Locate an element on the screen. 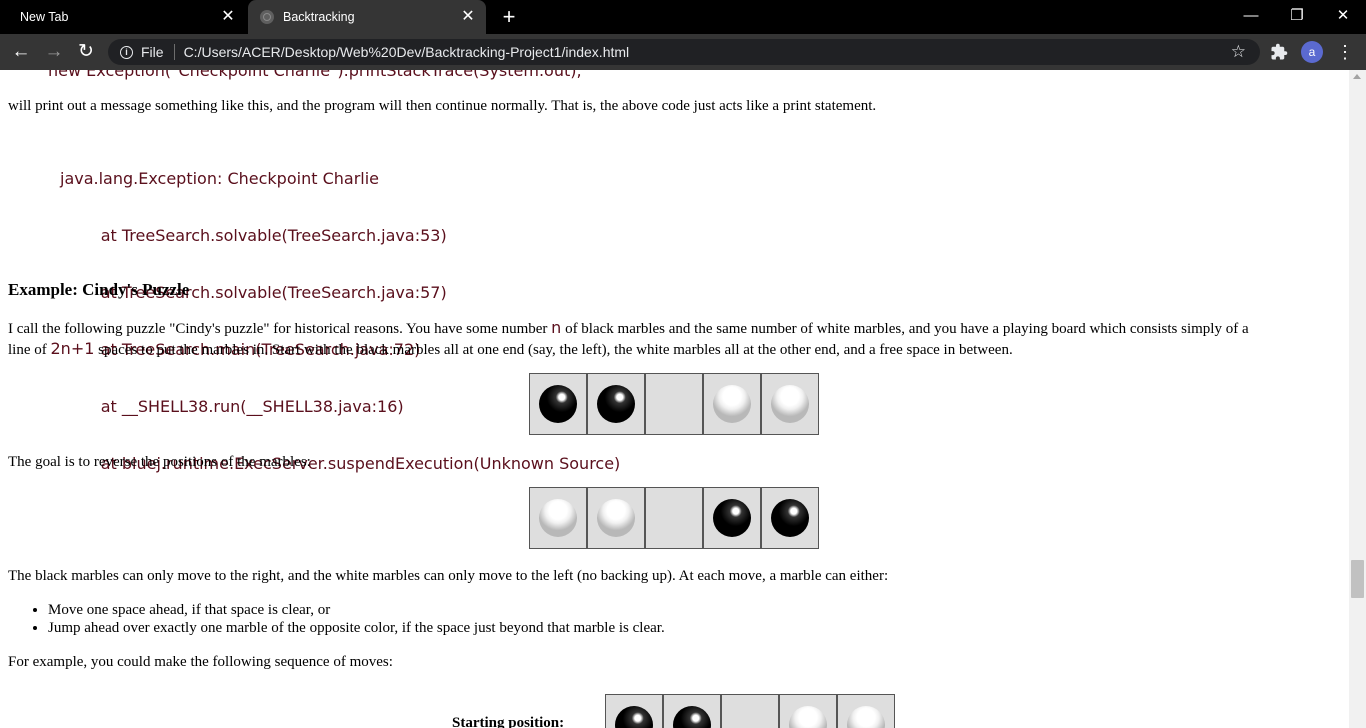 This screenshot has width=1366, height=728. back-arrow-icon: ← is located at coordinates (21, 52).